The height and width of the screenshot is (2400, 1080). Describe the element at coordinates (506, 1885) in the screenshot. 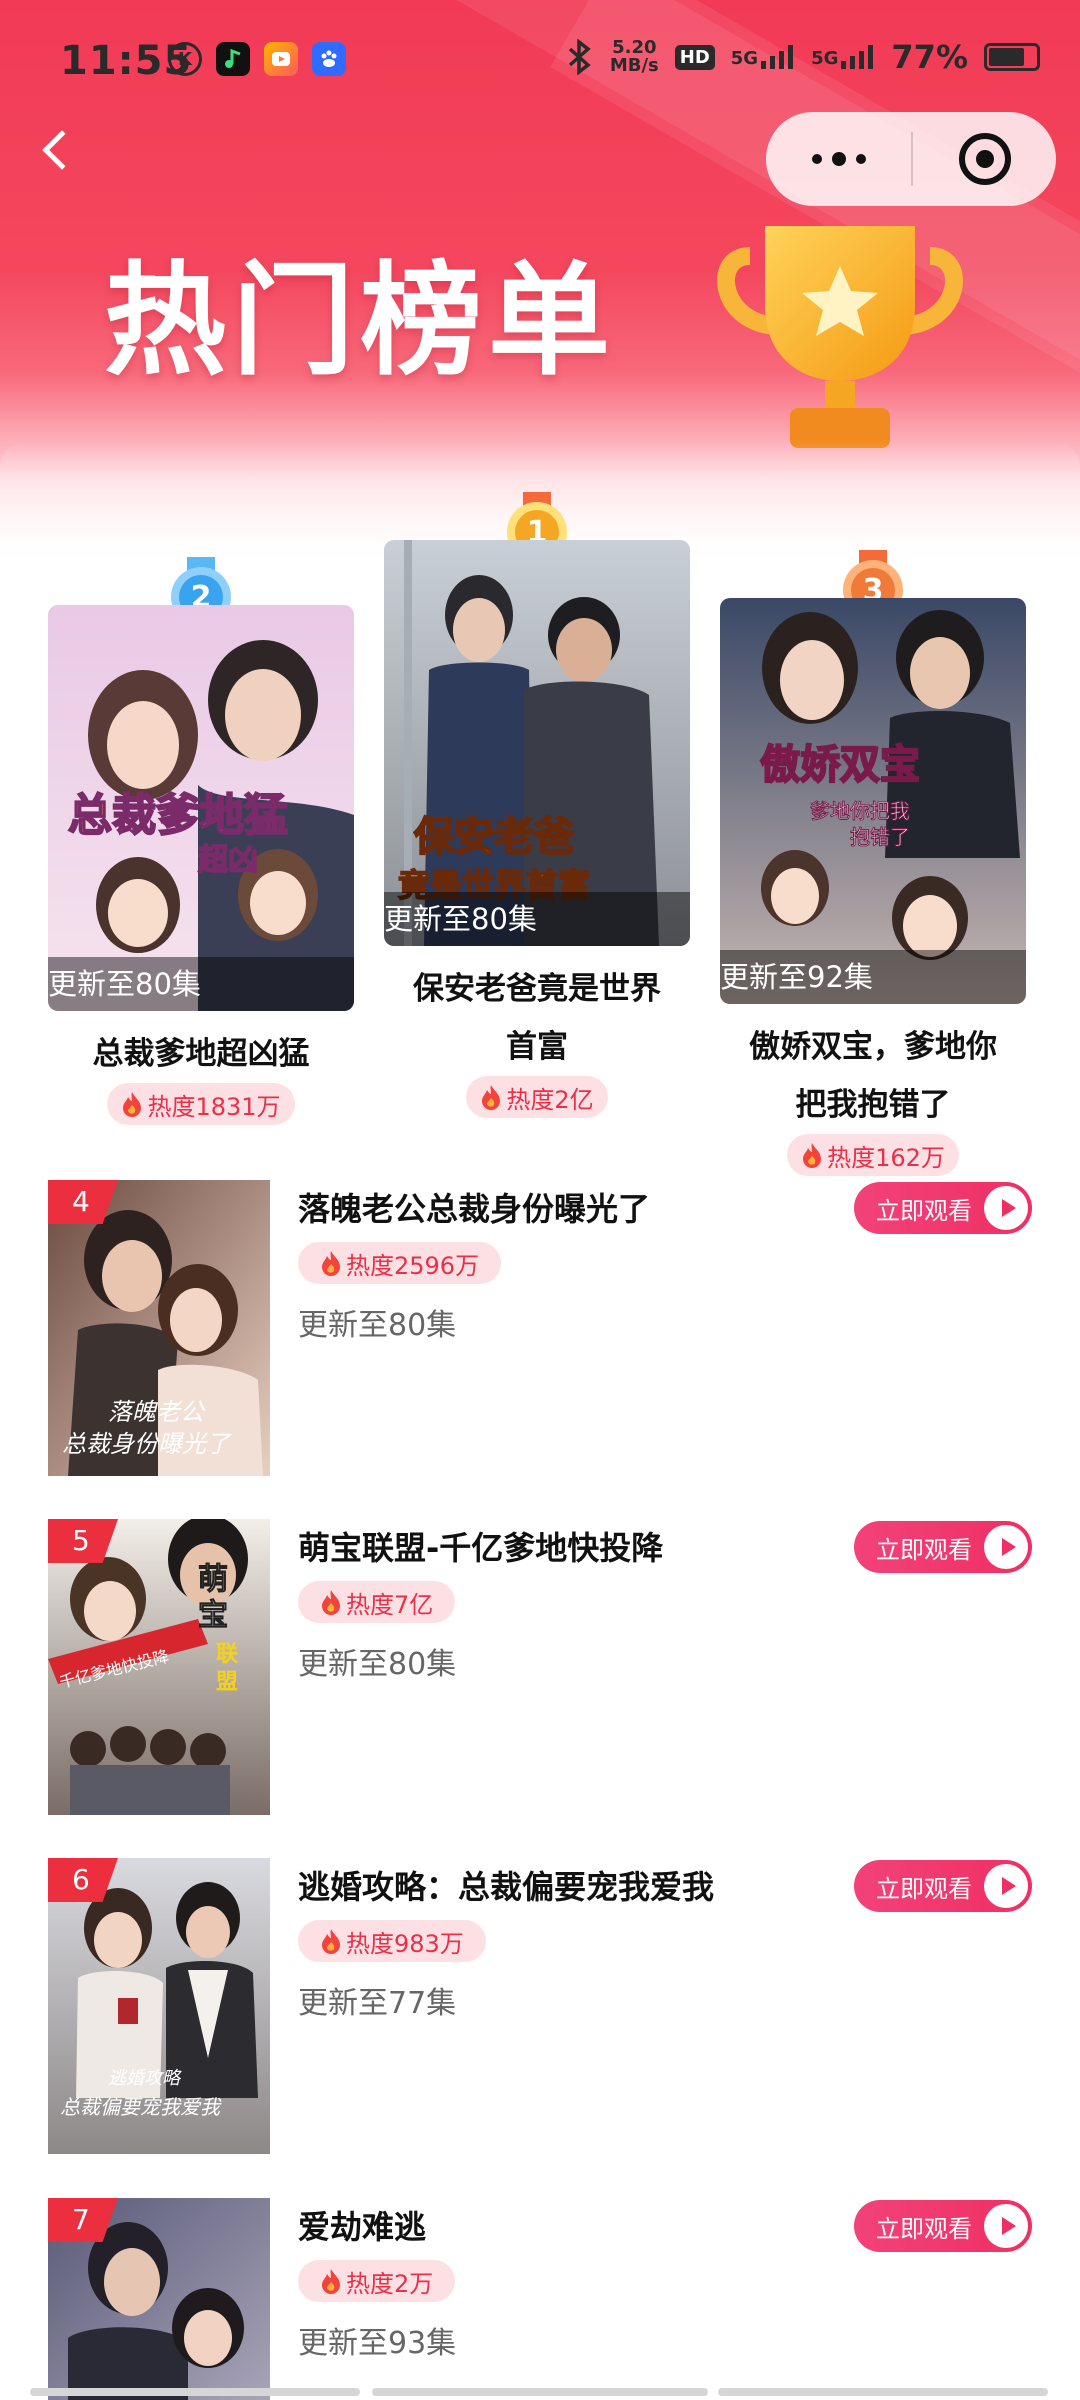

I see `drama-title: 逃婚攻略：总裁偏要宠我爱我` at that location.